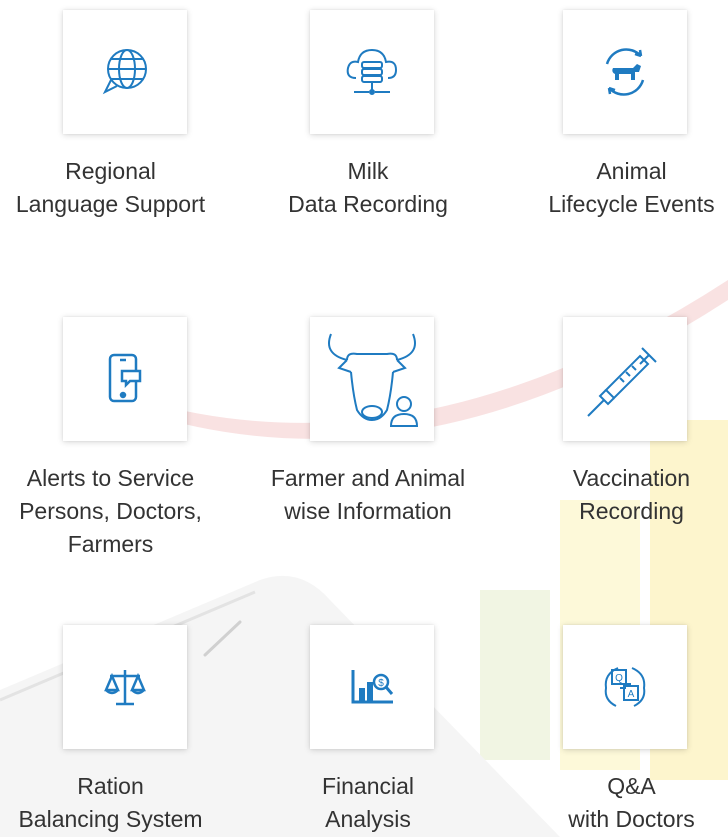  What do you see at coordinates (619, 678) in the screenshot?
I see `svg-text: Q` at bounding box center [619, 678].